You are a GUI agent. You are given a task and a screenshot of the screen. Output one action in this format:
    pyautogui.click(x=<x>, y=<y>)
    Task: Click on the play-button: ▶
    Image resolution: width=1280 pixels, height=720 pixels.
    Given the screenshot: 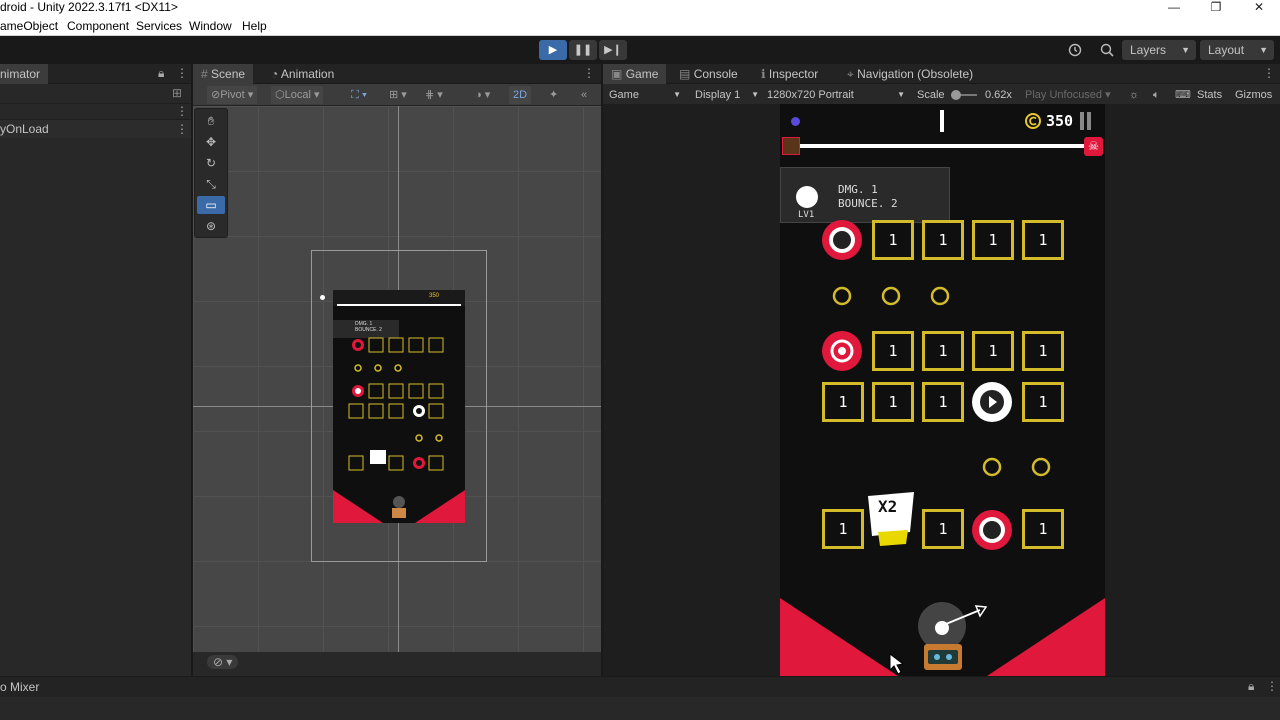 What is the action you would take?
    pyautogui.click(x=553, y=50)
    